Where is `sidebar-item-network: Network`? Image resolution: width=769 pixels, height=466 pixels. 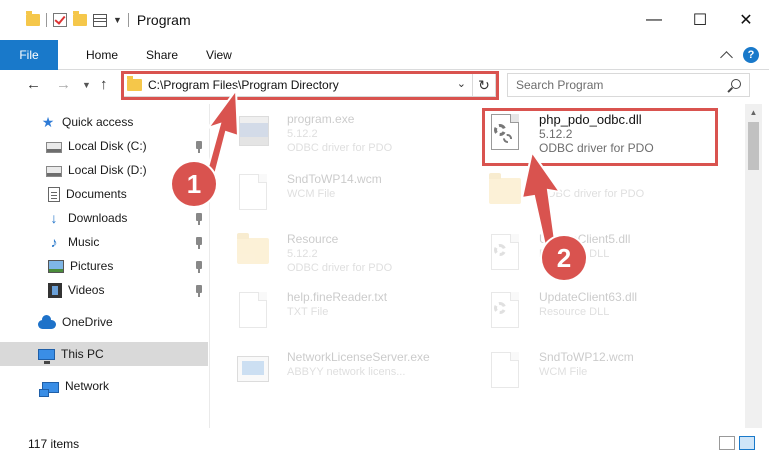 sidebar-item-network: Network is located at coordinates (104, 386).